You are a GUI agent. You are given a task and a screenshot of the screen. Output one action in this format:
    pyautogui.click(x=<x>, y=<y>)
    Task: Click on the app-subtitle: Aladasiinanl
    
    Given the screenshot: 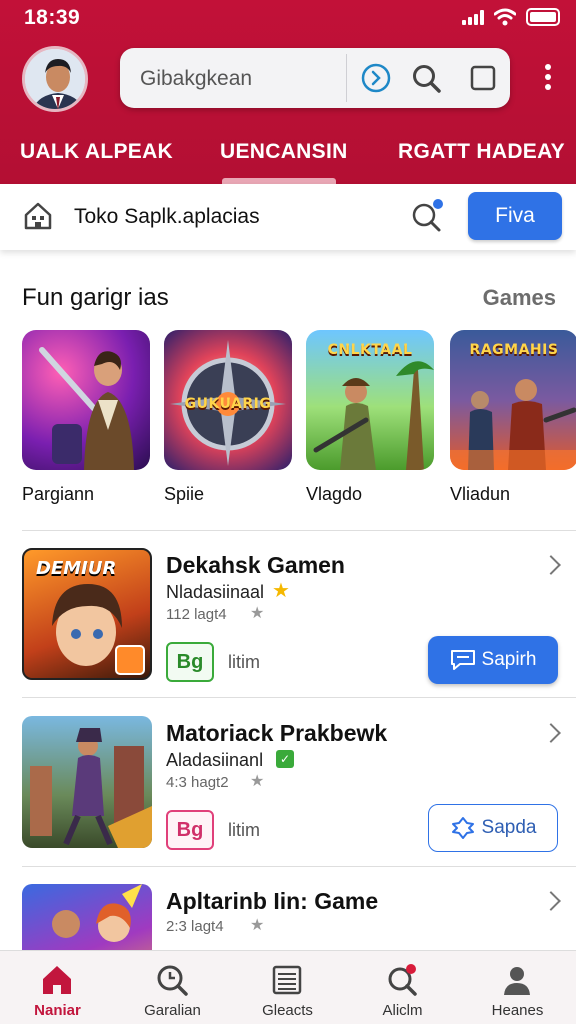 What is the action you would take?
    pyautogui.click(x=215, y=760)
    